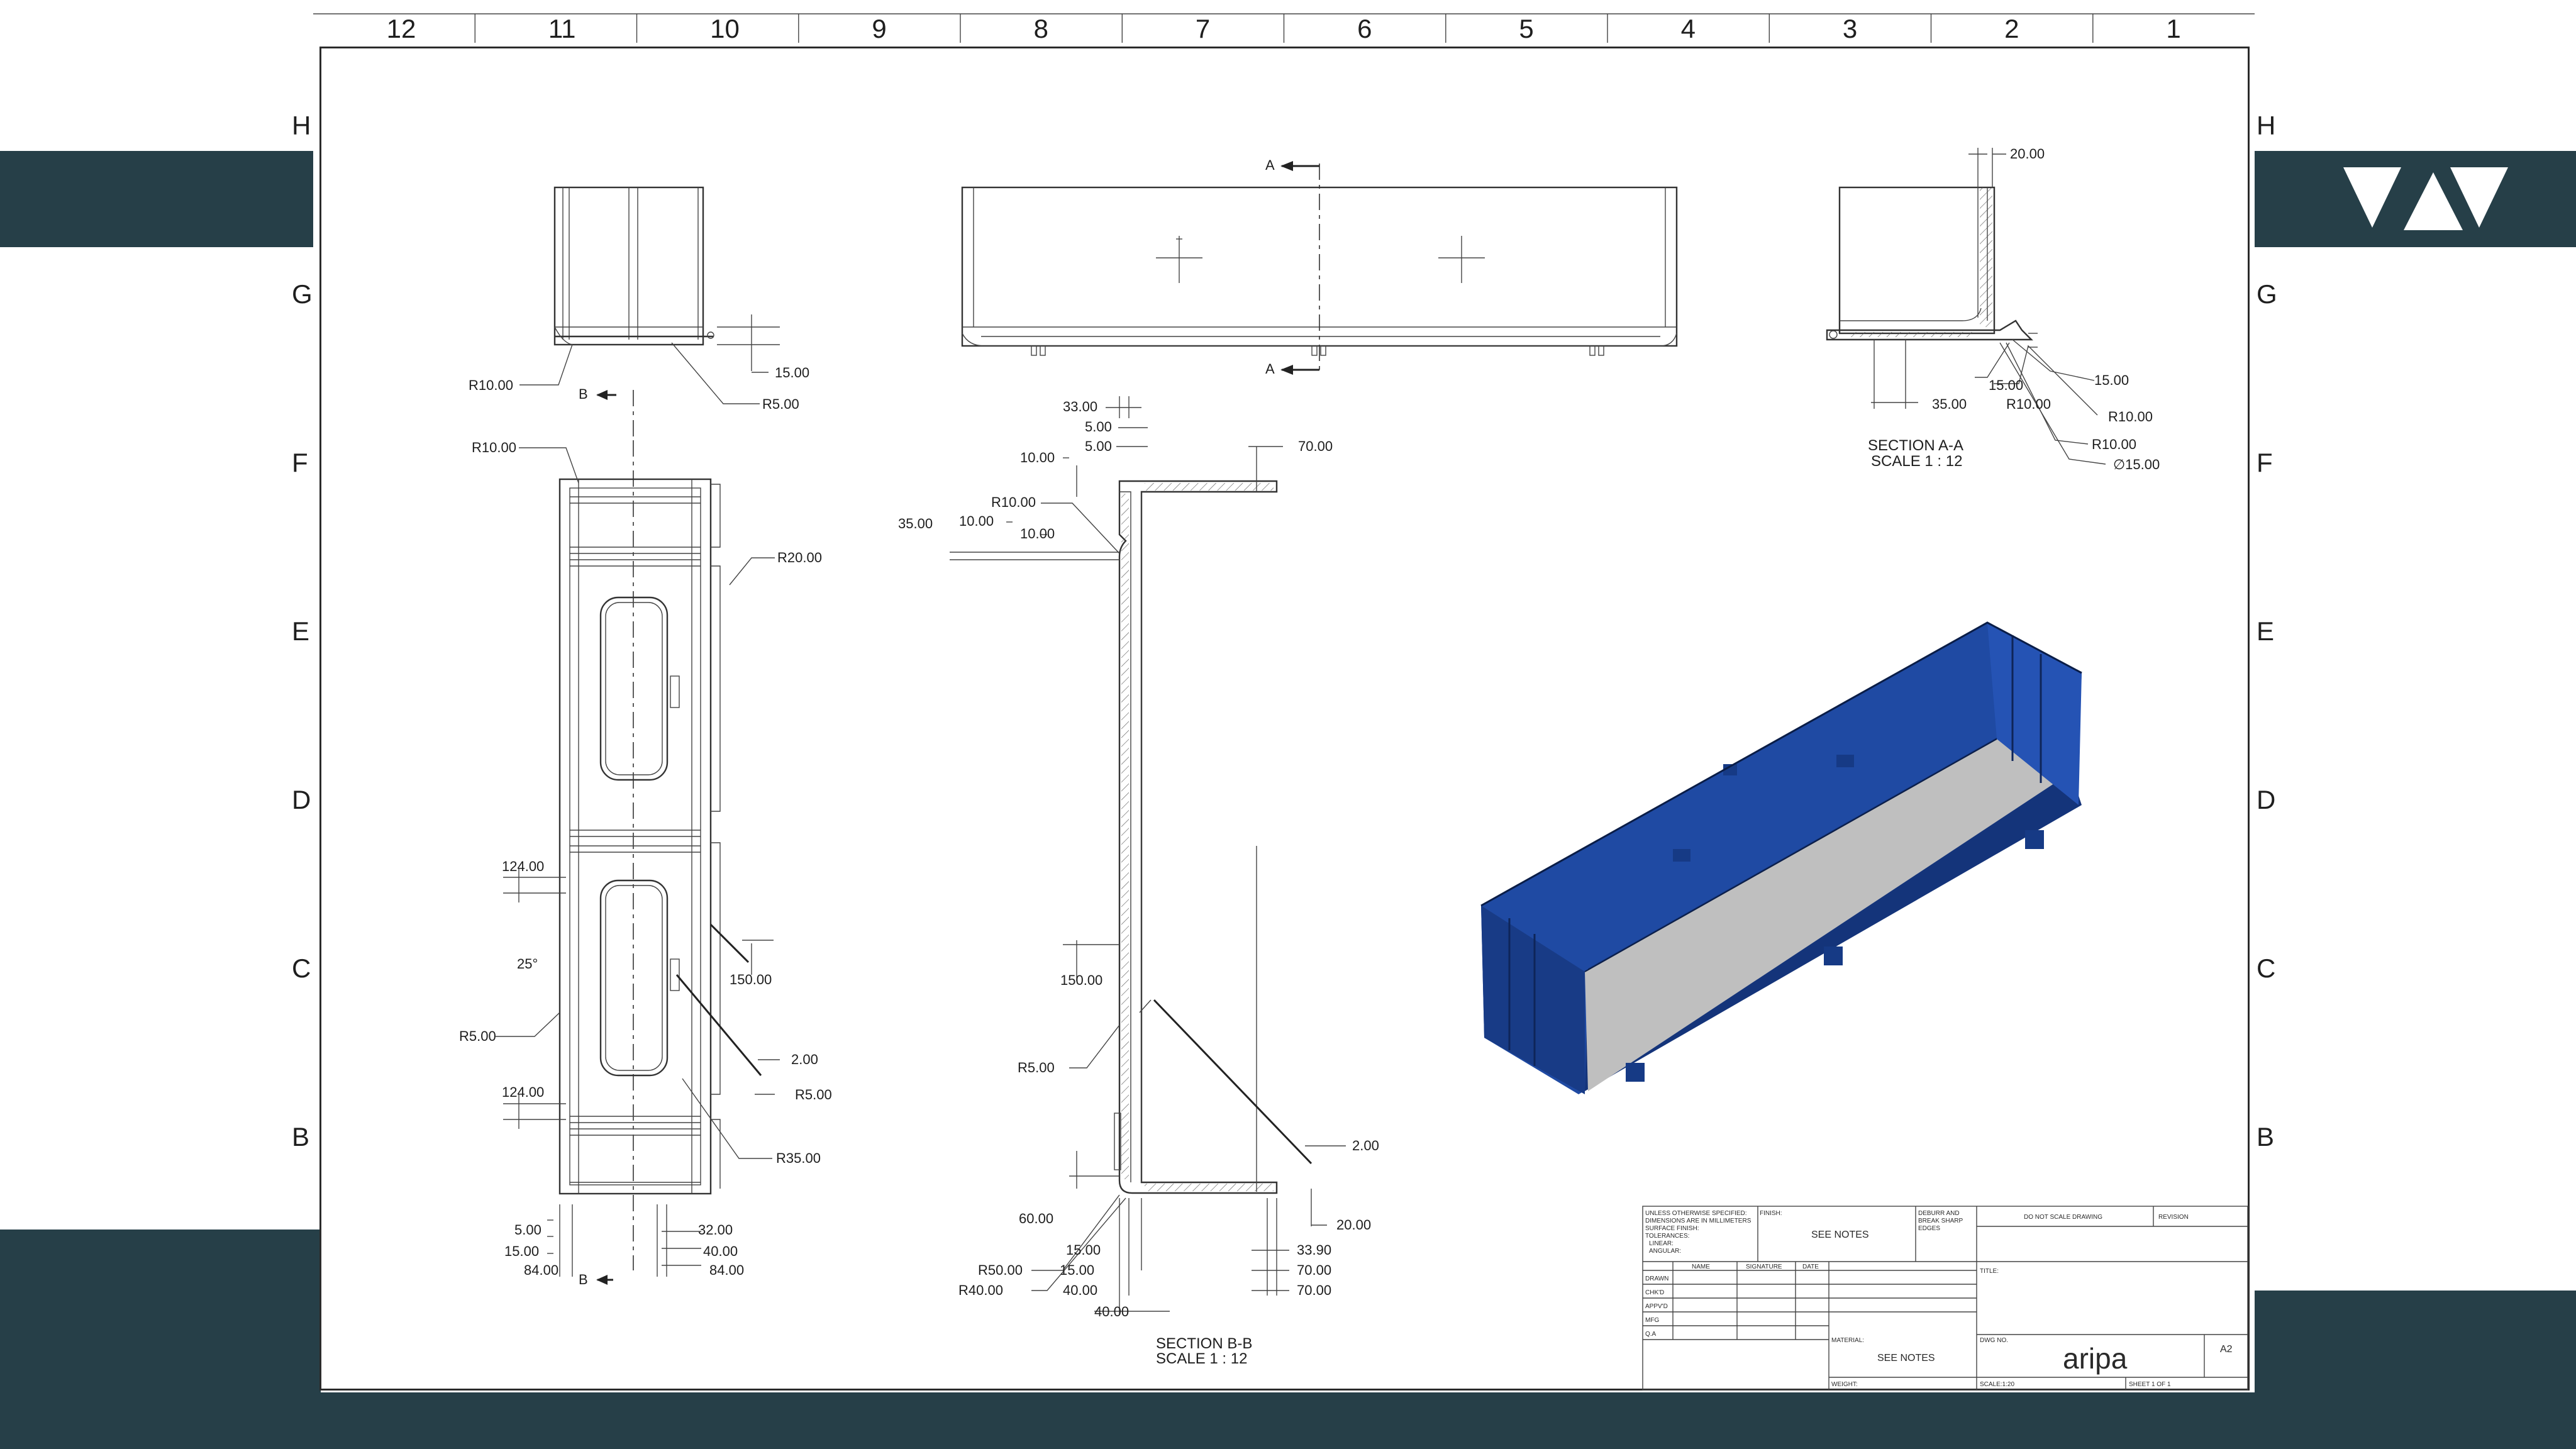 The width and height of the screenshot is (2576, 1449). What do you see at coordinates (523, 1092) in the screenshot?
I see `dim-long-124-bottom: 124.00` at bounding box center [523, 1092].